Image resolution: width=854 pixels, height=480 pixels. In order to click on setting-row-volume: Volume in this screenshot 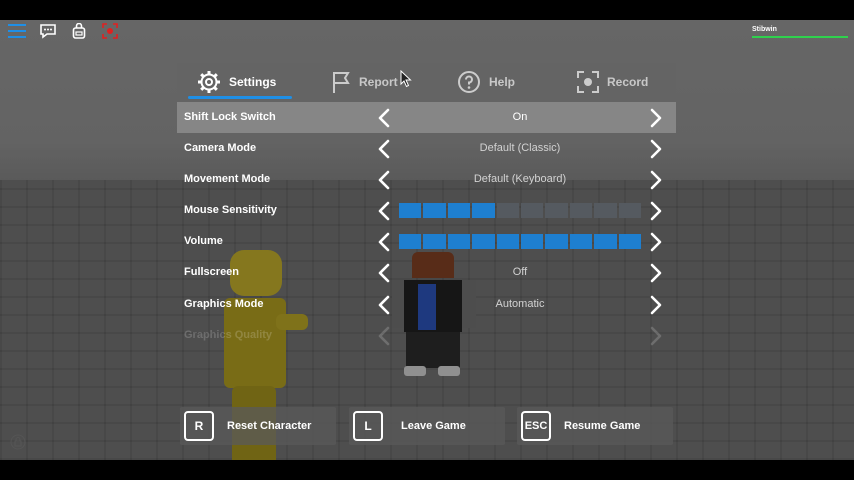, I will do `click(426, 241)`.